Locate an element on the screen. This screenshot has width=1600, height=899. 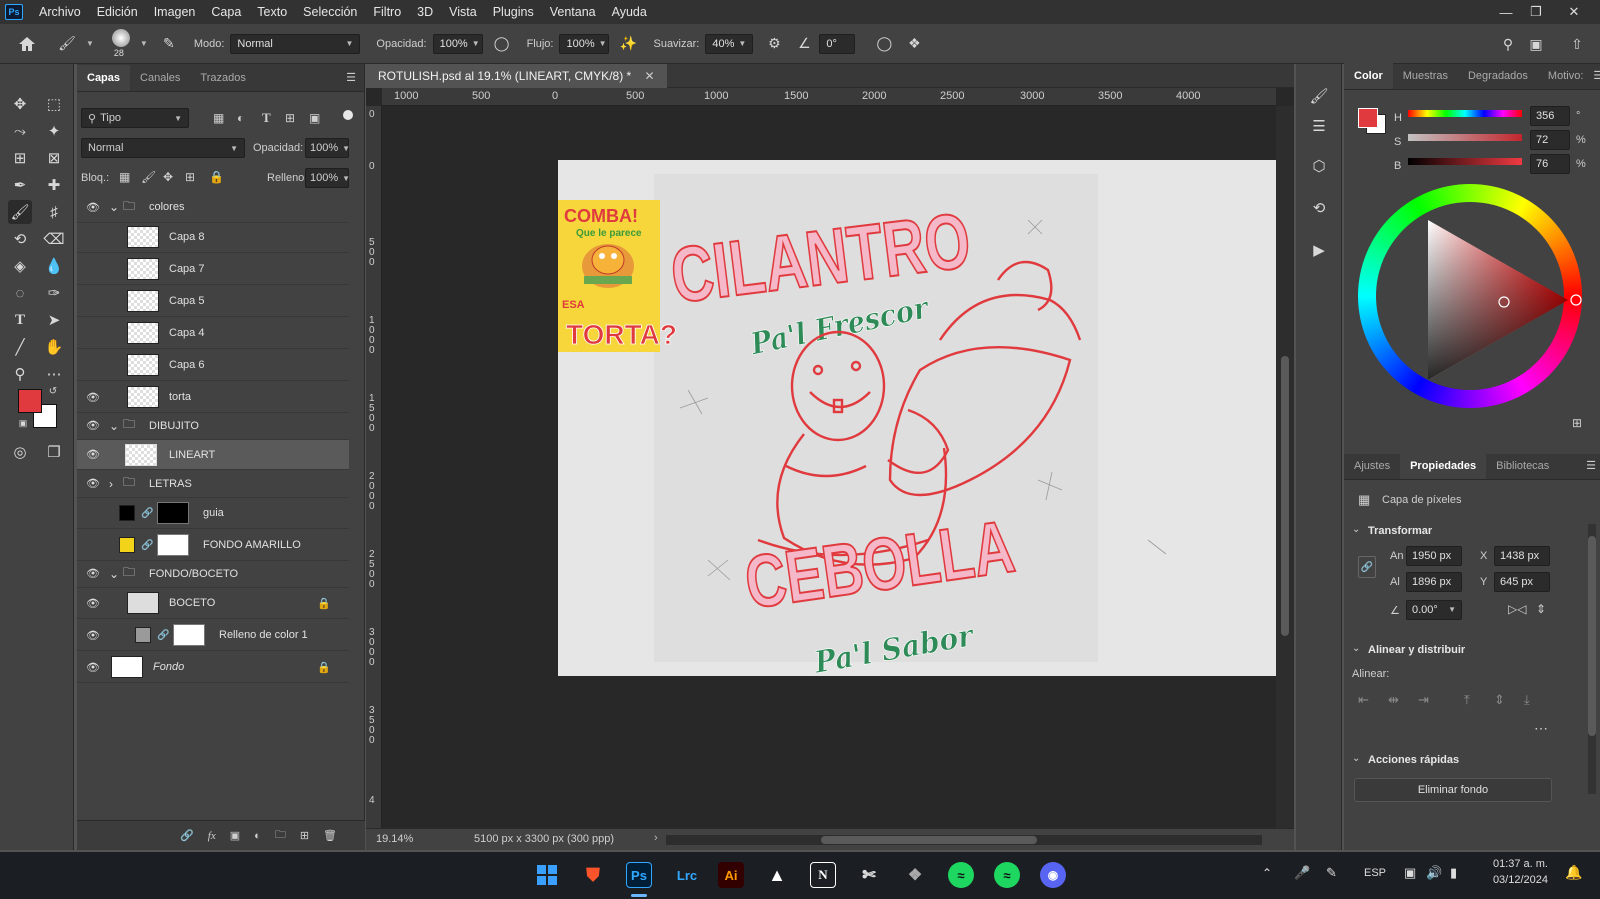
layer-group-fondo-boceto: 👁 ⌄ 🗀 FONDO/BOCETO is located at coordinates (213, 574).